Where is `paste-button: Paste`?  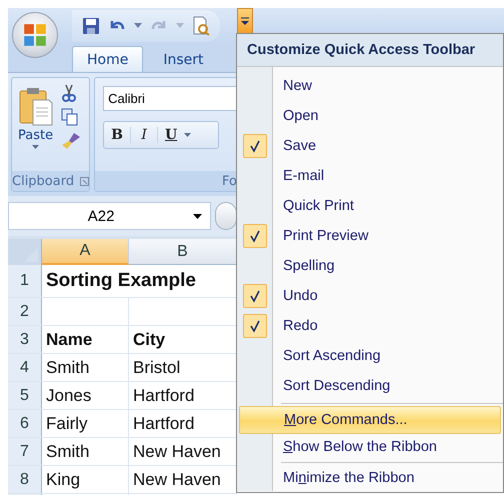
paste-button: Paste is located at coordinates (36, 124).